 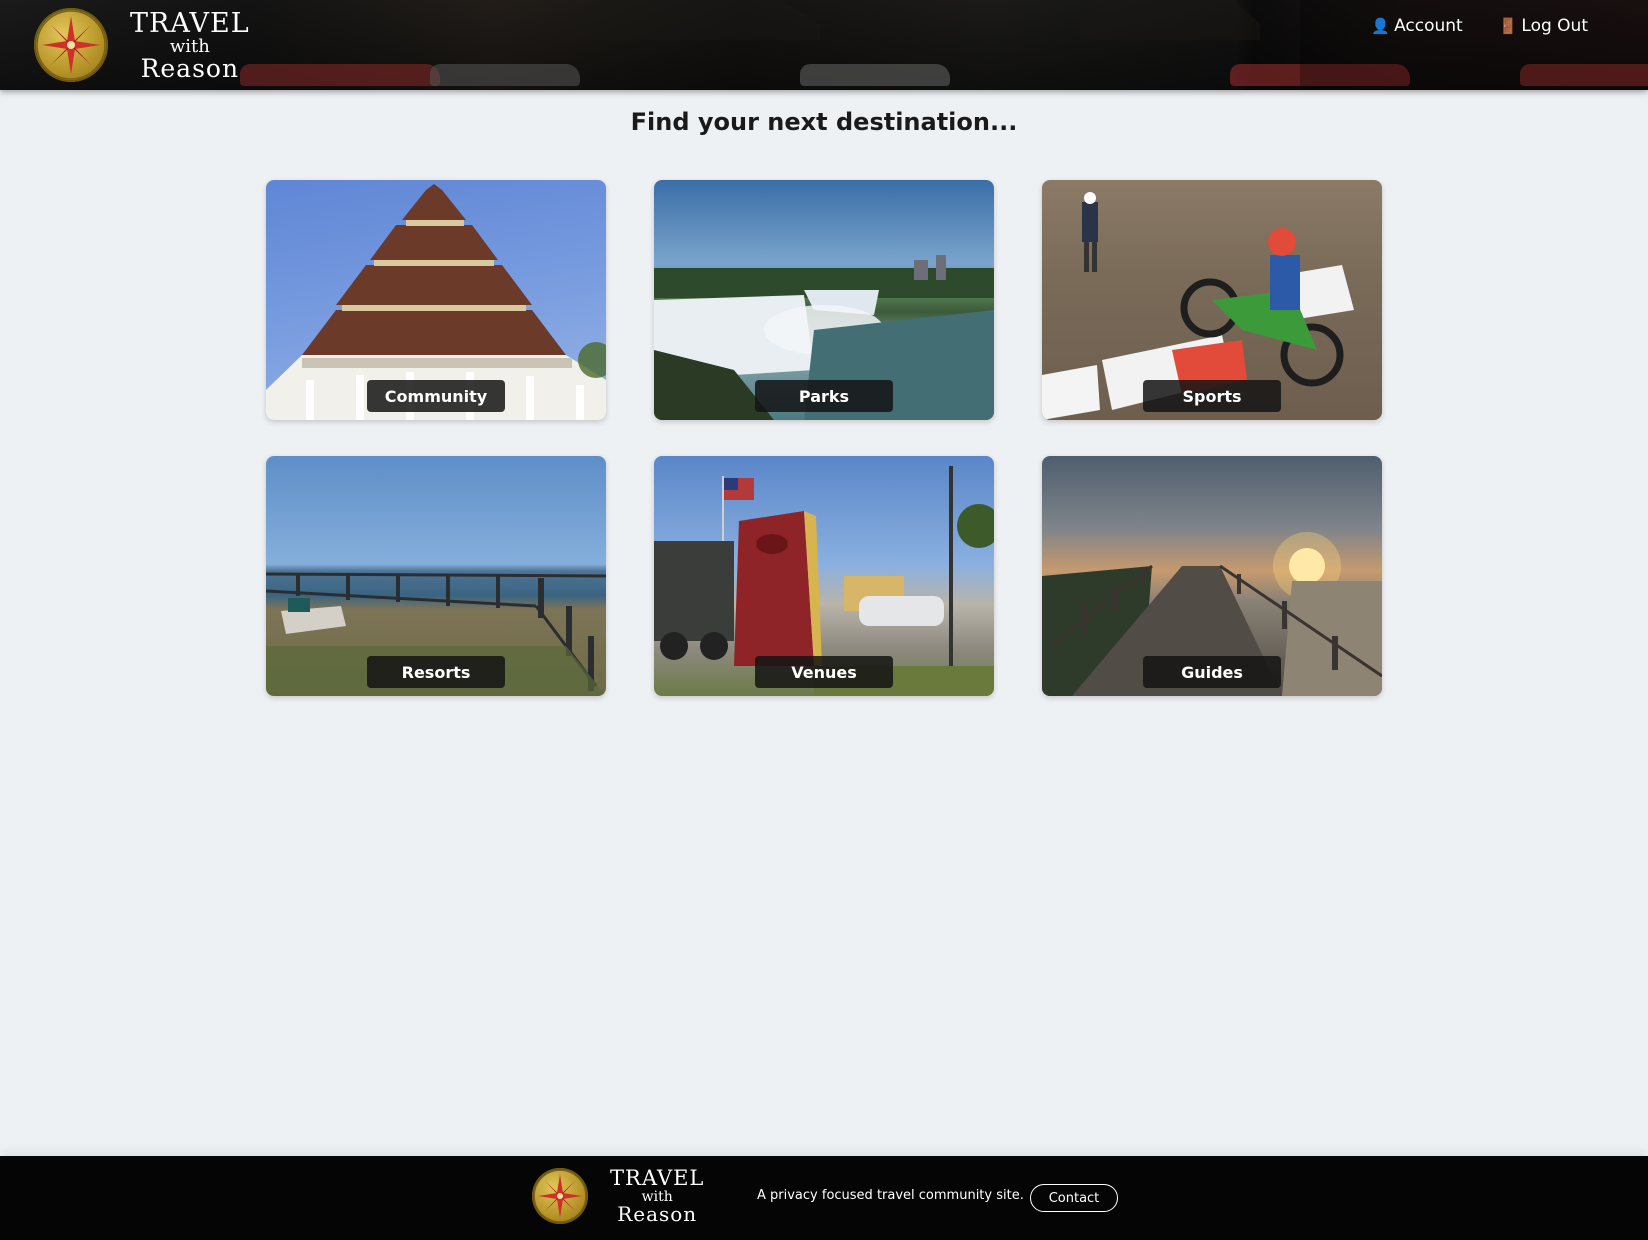 I want to click on category-card-sports: Sports, so click(x=1212, y=300).